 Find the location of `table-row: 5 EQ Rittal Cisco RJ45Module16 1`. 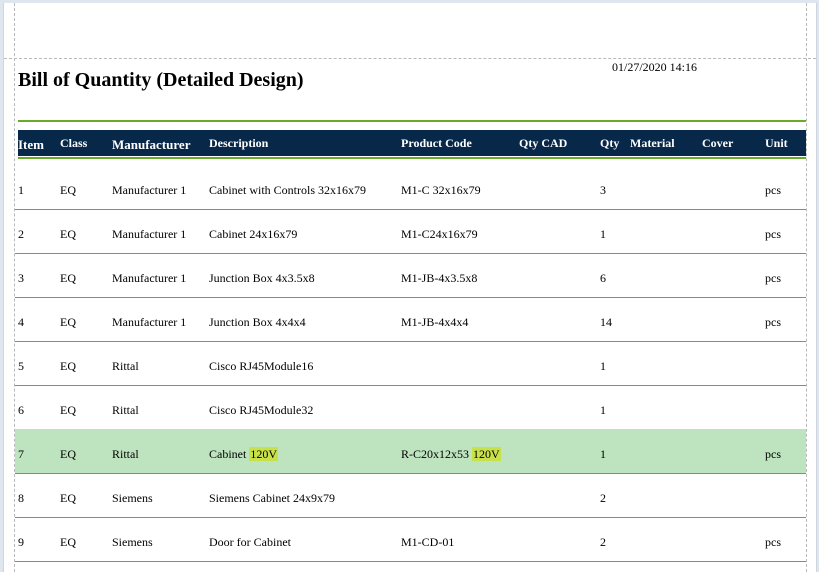

table-row: 5 EQ Rittal Cisco RJ45Module16 1 is located at coordinates (410, 363).